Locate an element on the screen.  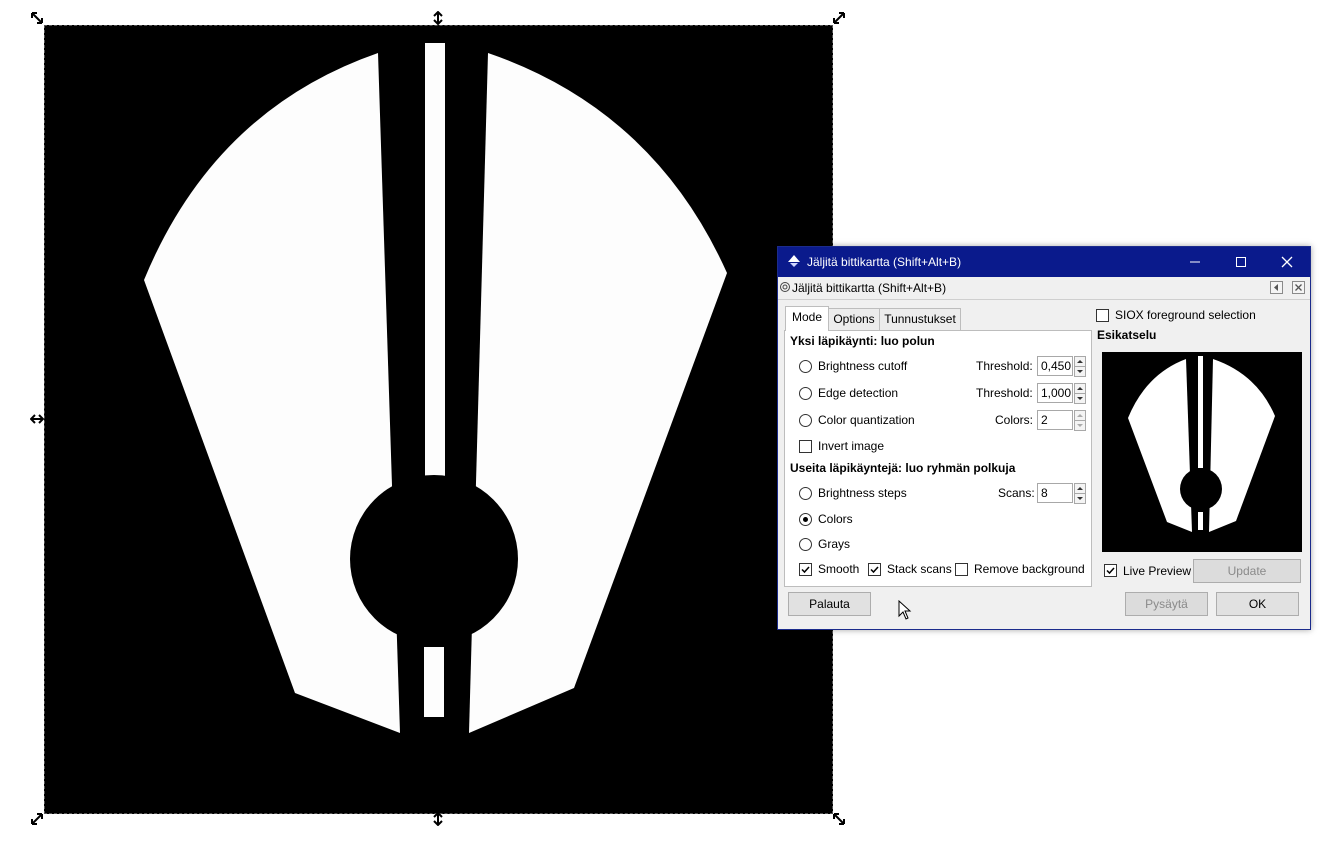
window-title: Jäljitä bittikartta (Shift+Alt+B) is located at coordinates (884, 262).